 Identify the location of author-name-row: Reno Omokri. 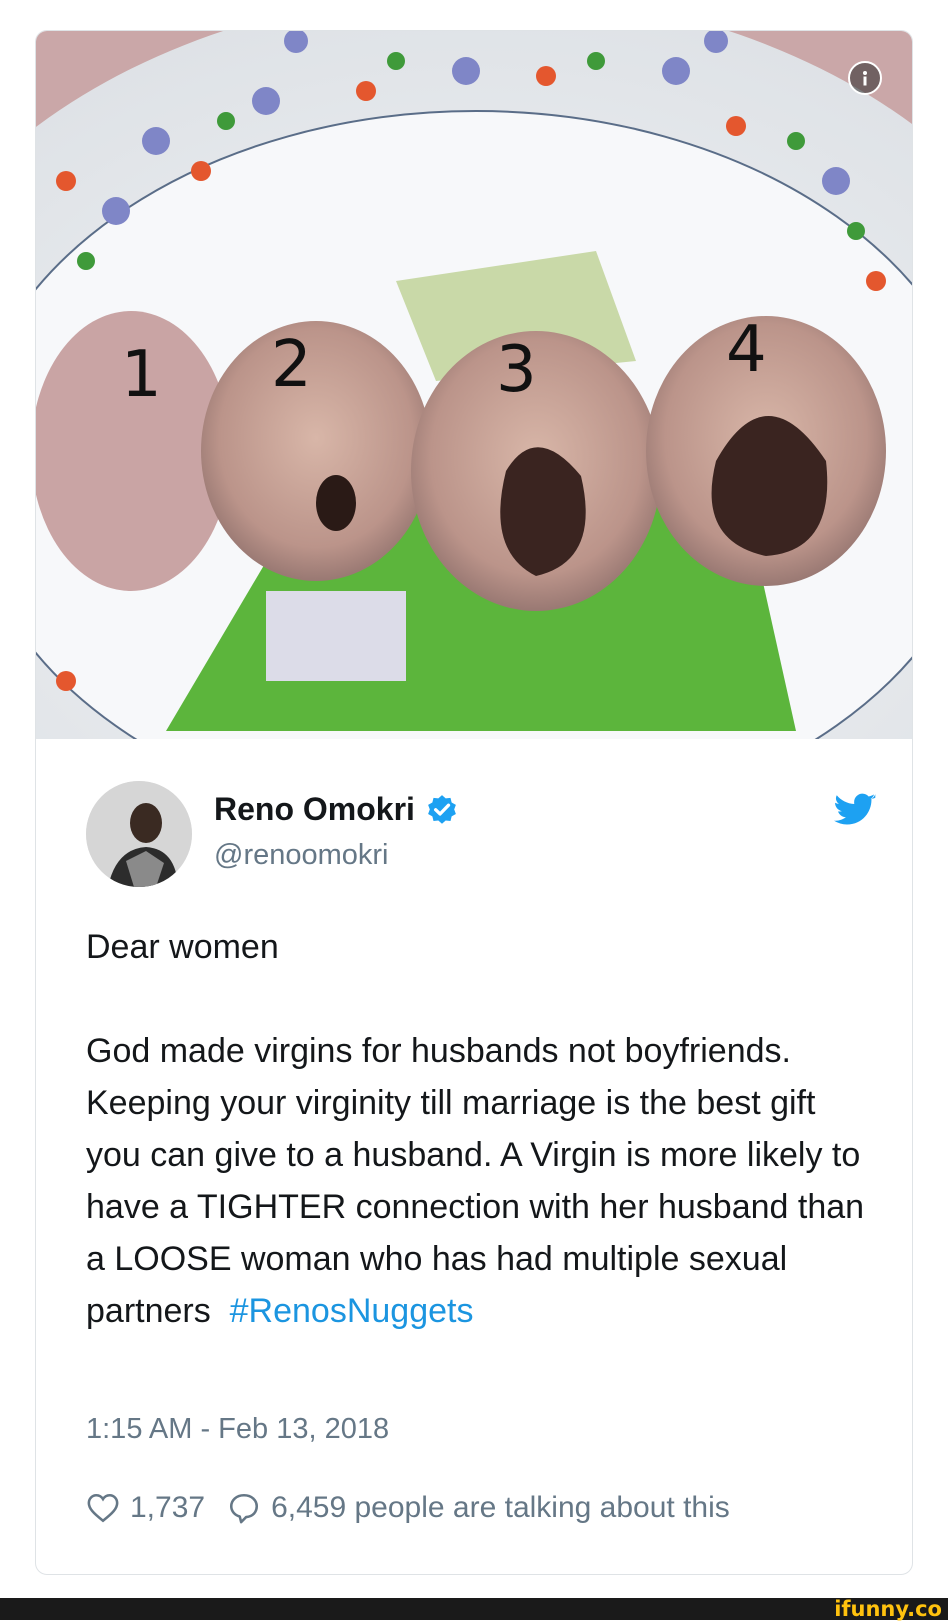
(336, 809).